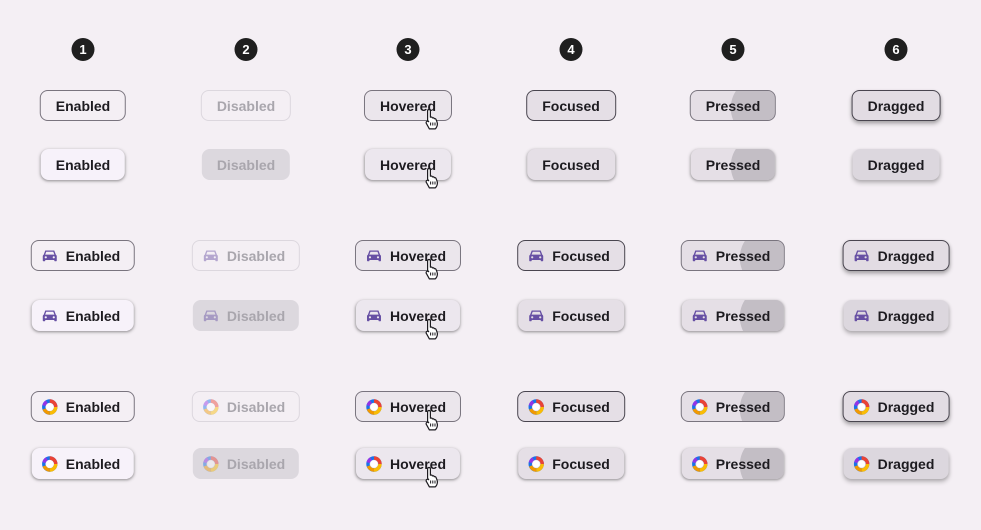  What do you see at coordinates (571, 49) in the screenshot?
I see `column-number-badge: 4` at bounding box center [571, 49].